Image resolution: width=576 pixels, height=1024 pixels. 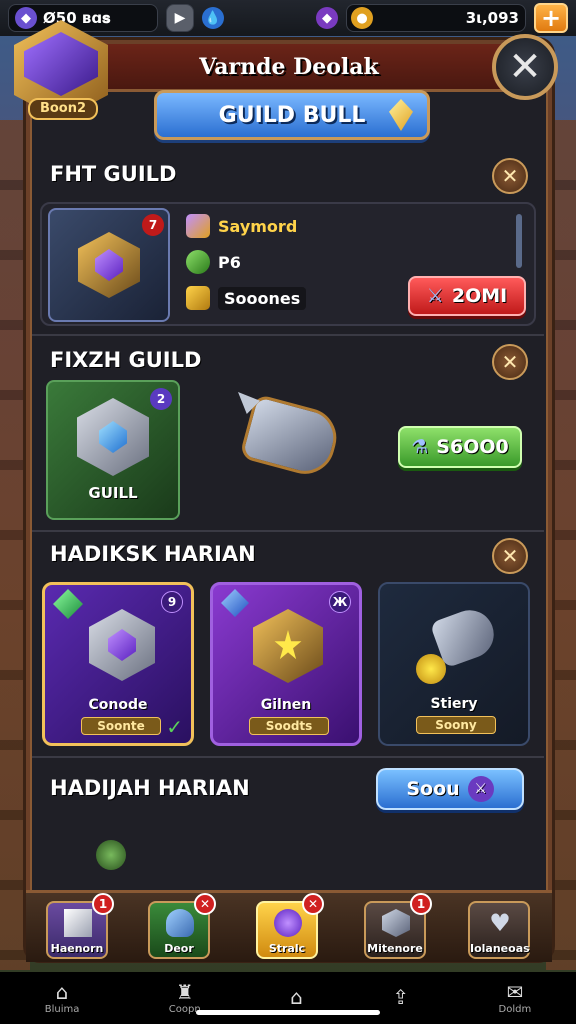 I want to click on stat-row: Saymord, so click(x=241, y=226).